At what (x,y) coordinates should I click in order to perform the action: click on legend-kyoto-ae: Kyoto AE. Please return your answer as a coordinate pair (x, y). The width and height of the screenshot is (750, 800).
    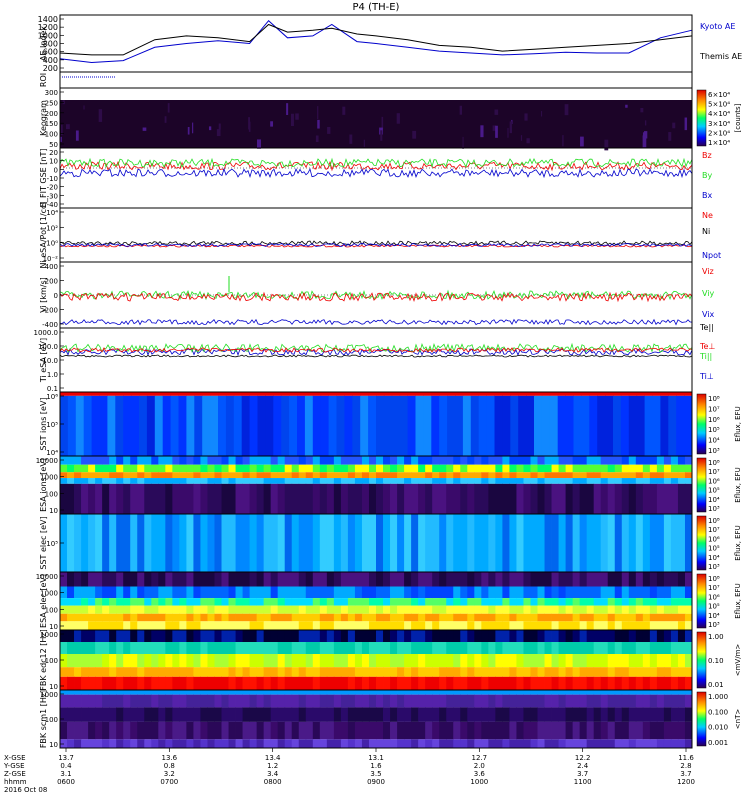
    Looking at the image, I should click on (717, 26).